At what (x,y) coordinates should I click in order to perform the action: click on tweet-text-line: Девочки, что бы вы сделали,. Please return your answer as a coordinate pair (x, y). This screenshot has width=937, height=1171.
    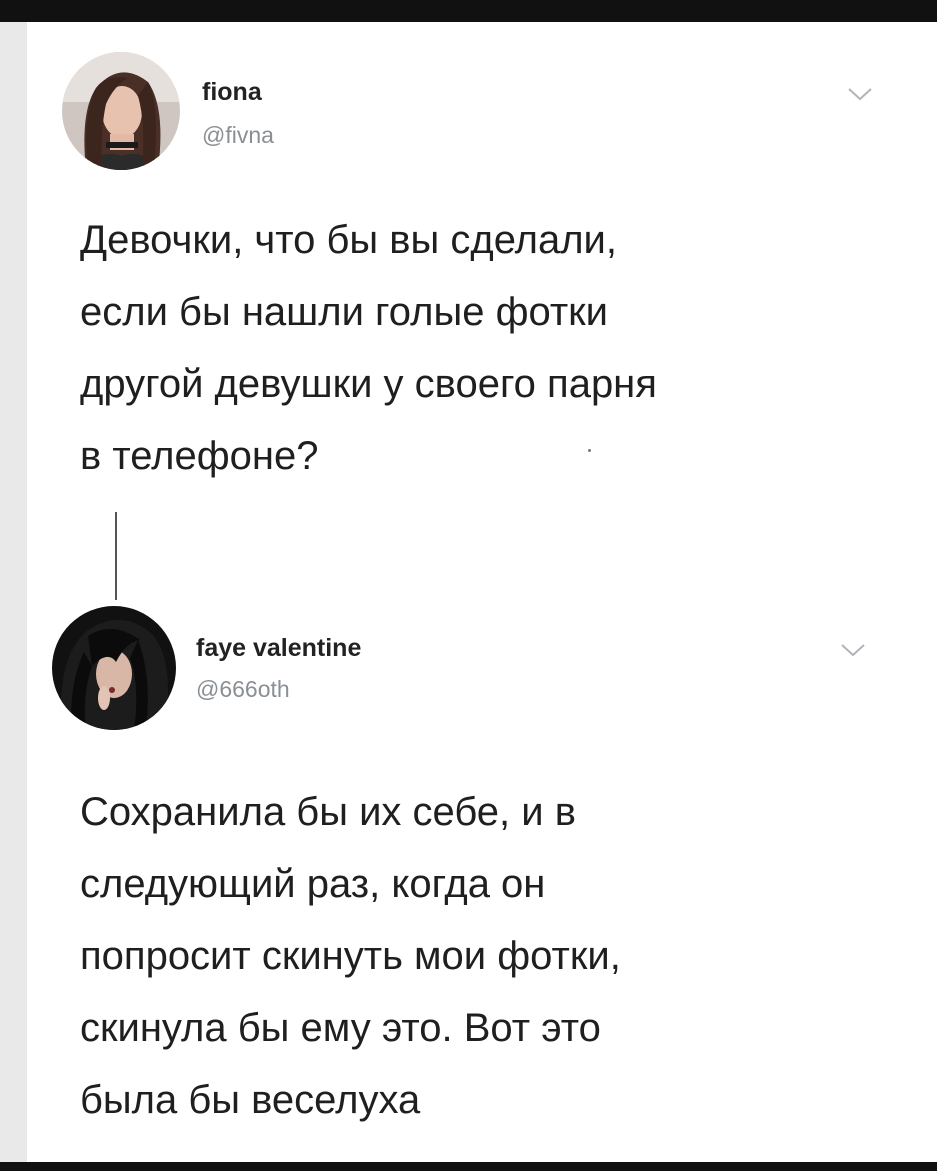
    Looking at the image, I should click on (349, 240).